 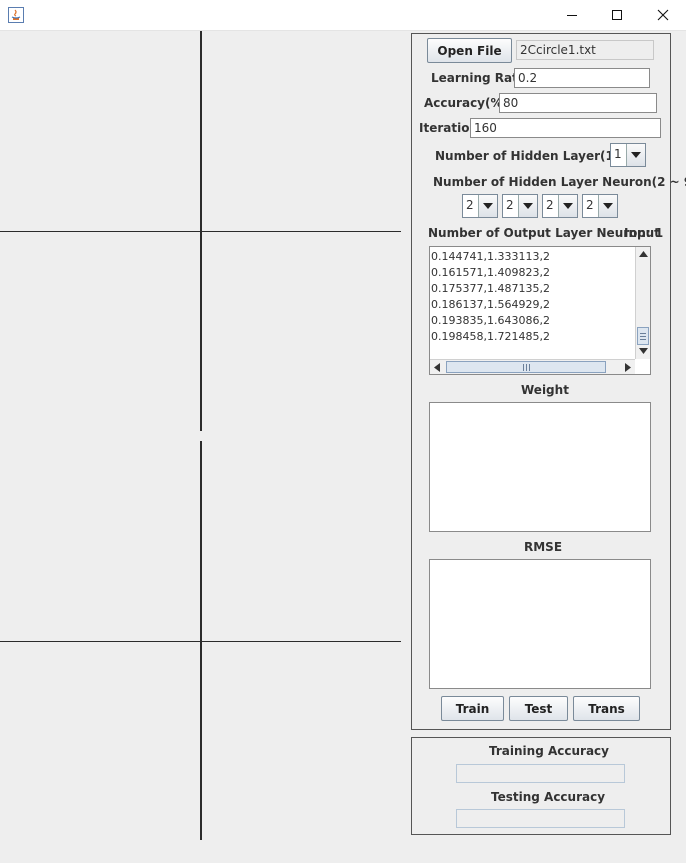 I want to click on plot-horizontal-line-bottom, so click(x=200, y=641).